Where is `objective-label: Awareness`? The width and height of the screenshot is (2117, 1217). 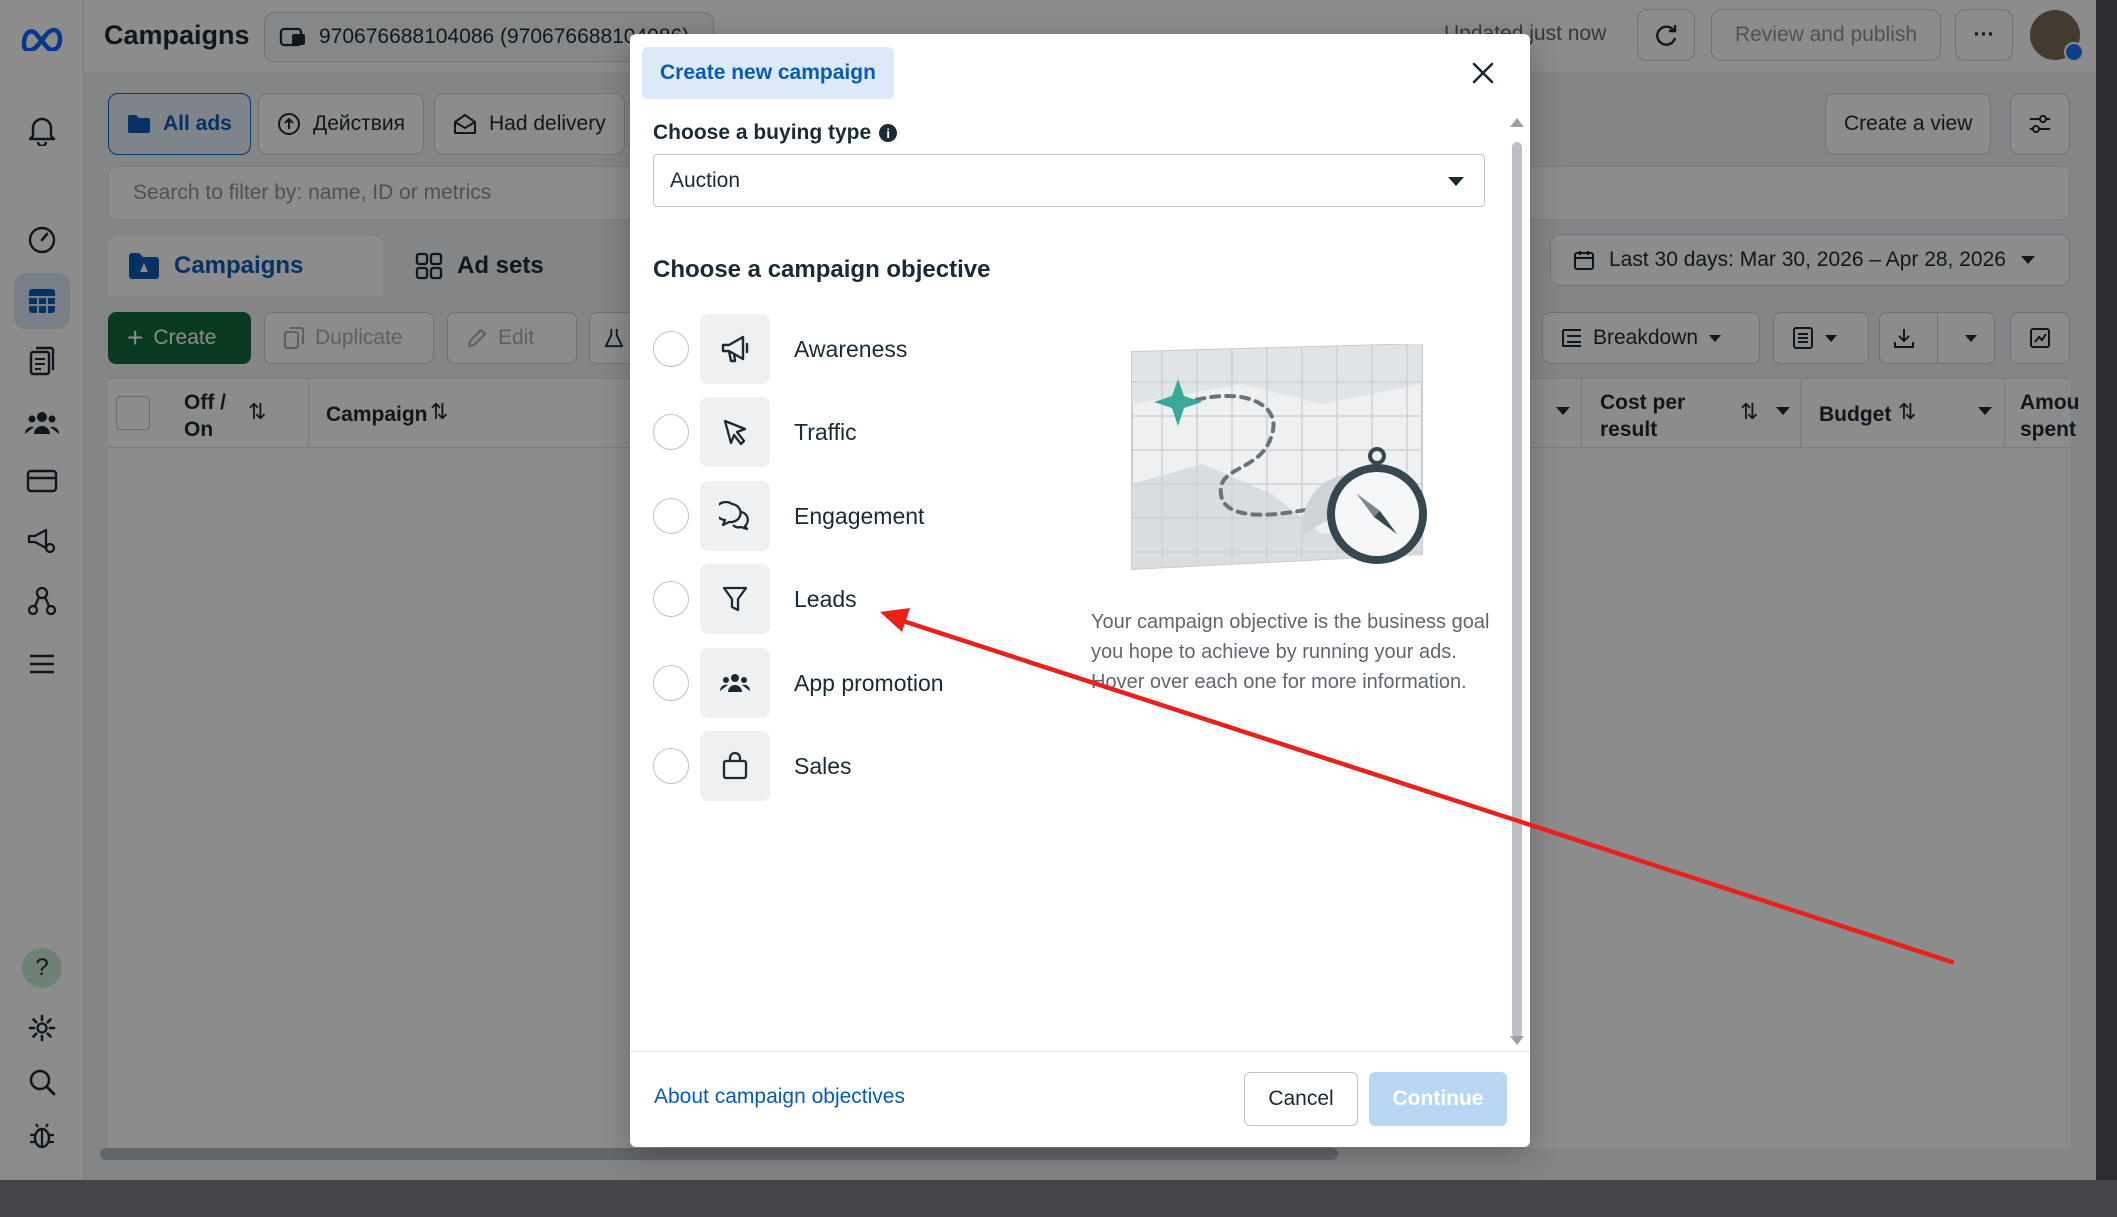
objective-label: Awareness is located at coordinates (851, 348).